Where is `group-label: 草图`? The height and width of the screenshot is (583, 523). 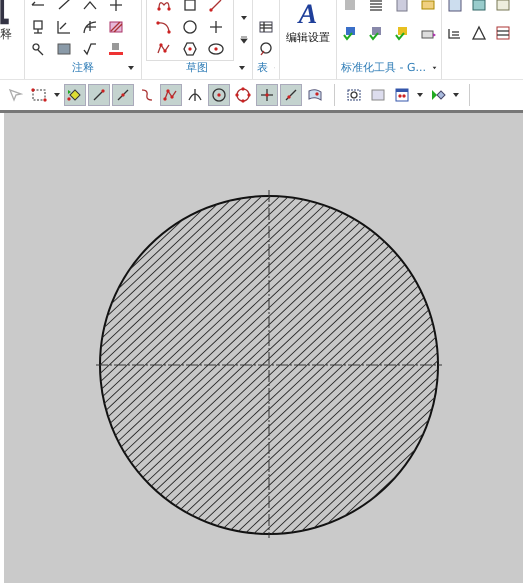
group-label: 草图 is located at coordinates (197, 68).